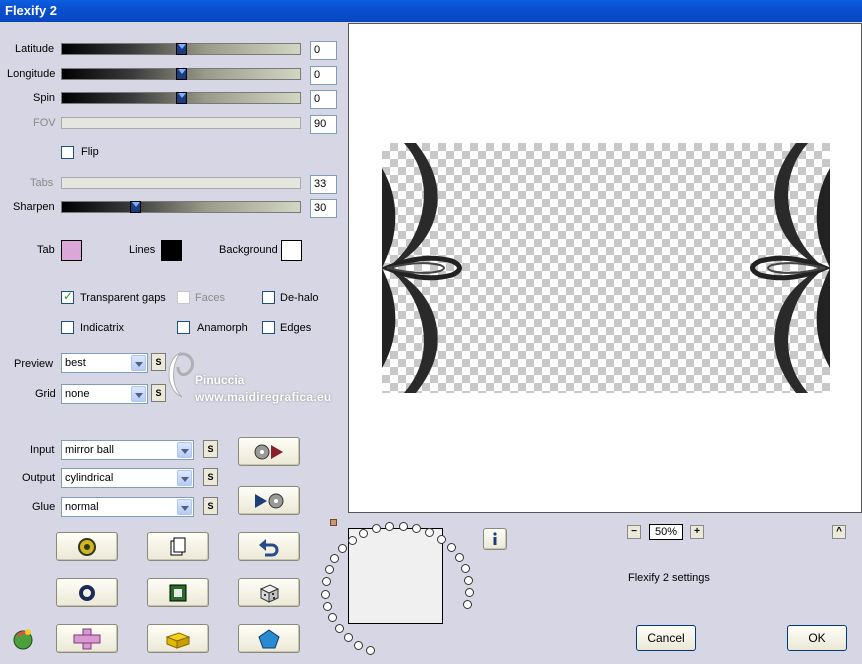 This screenshot has height=664, width=862. What do you see at coordinates (102, 328) in the screenshot?
I see `indicatrix-label: Indicatrix` at bounding box center [102, 328].